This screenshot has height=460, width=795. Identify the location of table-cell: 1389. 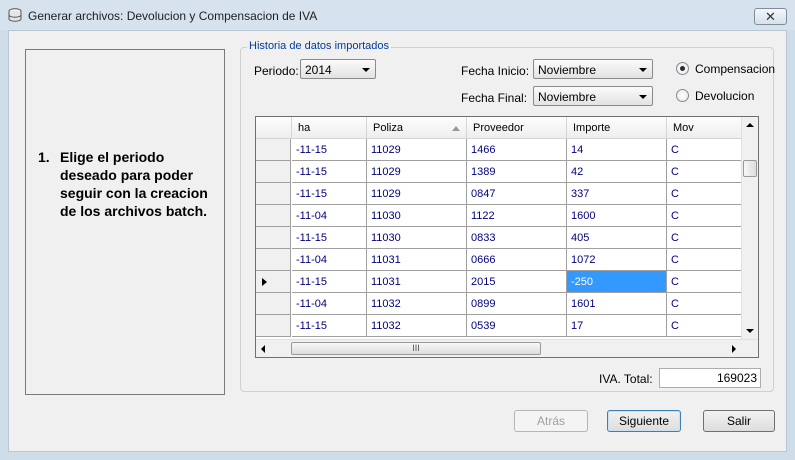
(517, 172).